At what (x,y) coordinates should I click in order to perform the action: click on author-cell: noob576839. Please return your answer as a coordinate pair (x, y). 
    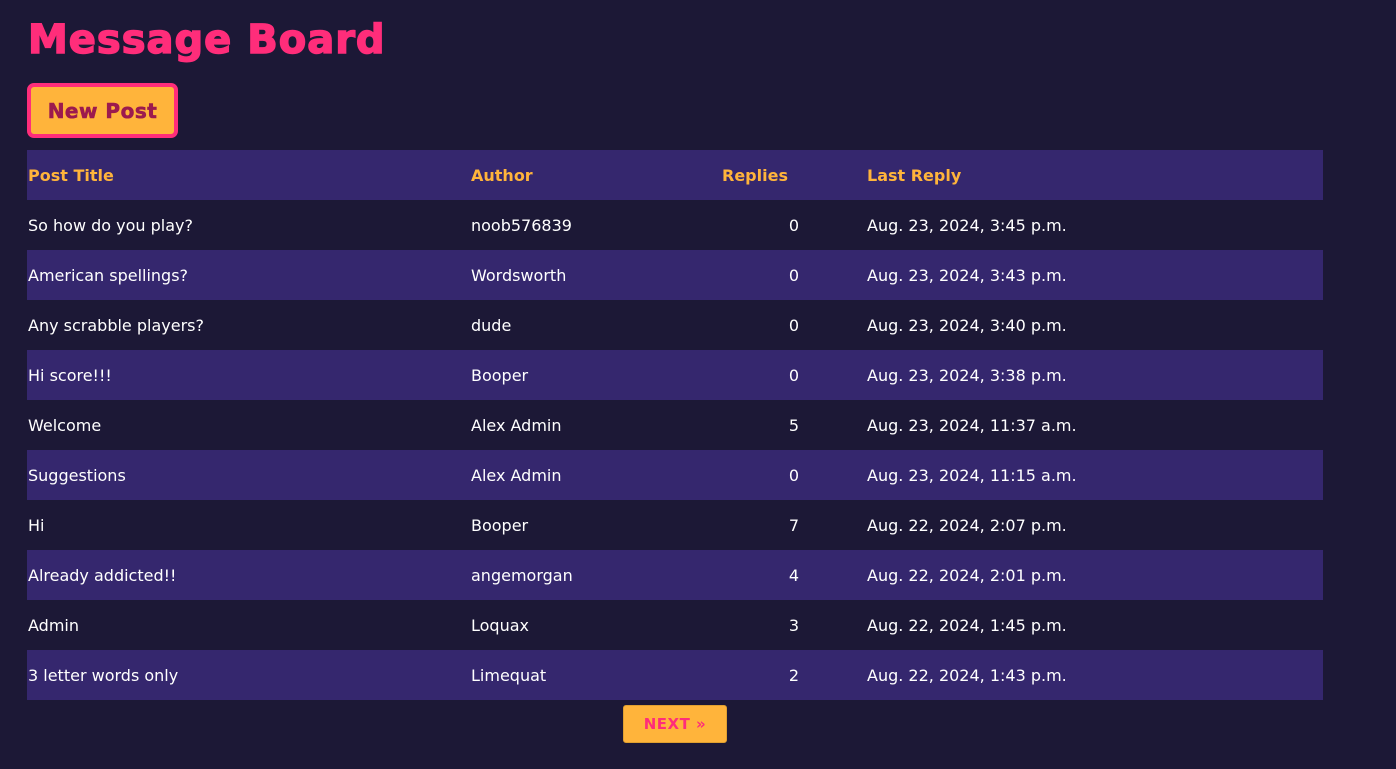
    Looking at the image, I should click on (521, 225).